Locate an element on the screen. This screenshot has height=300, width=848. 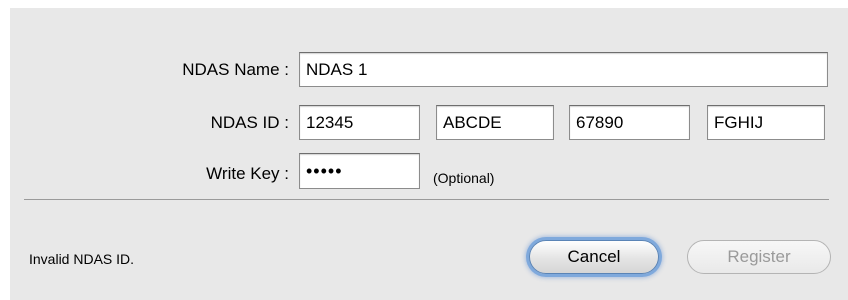
write-key-label: Write Key : is located at coordinates (247, 173).